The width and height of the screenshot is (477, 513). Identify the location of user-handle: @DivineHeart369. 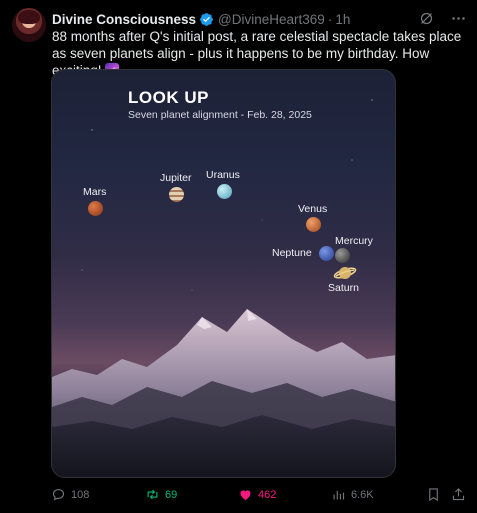
(271, 19).